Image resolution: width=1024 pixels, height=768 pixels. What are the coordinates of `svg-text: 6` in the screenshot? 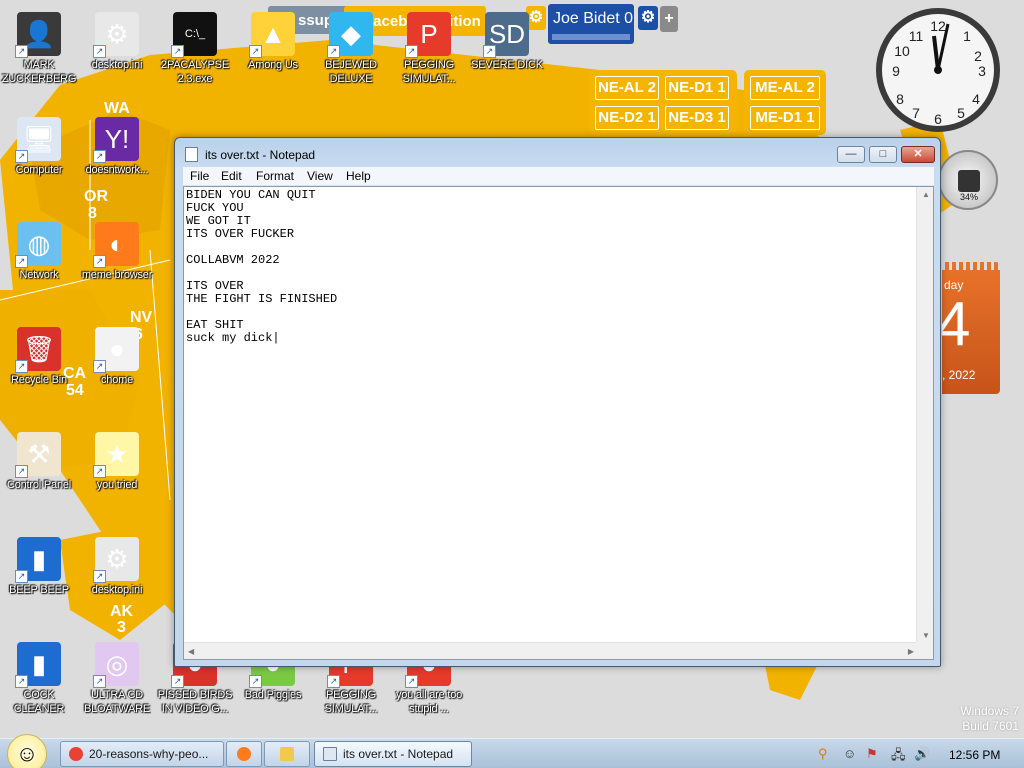 It's located at (938, 119).